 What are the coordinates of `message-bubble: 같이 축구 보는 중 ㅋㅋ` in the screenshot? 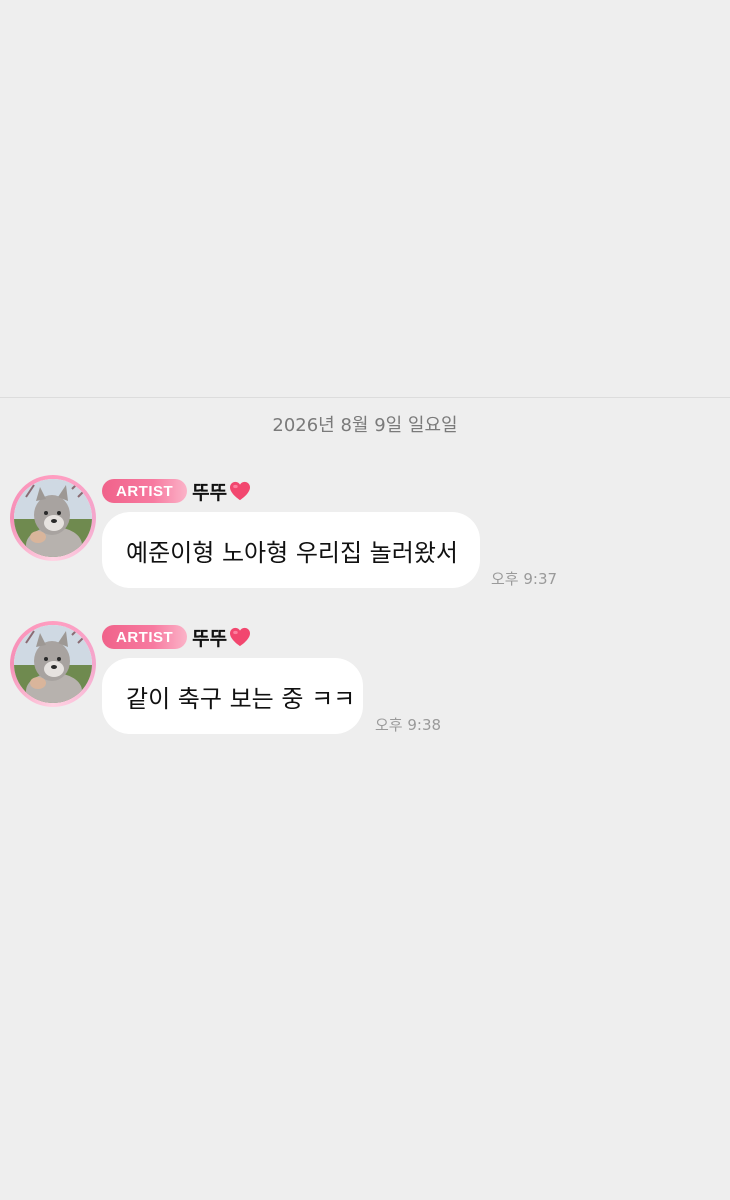 It's located at (232, 696).